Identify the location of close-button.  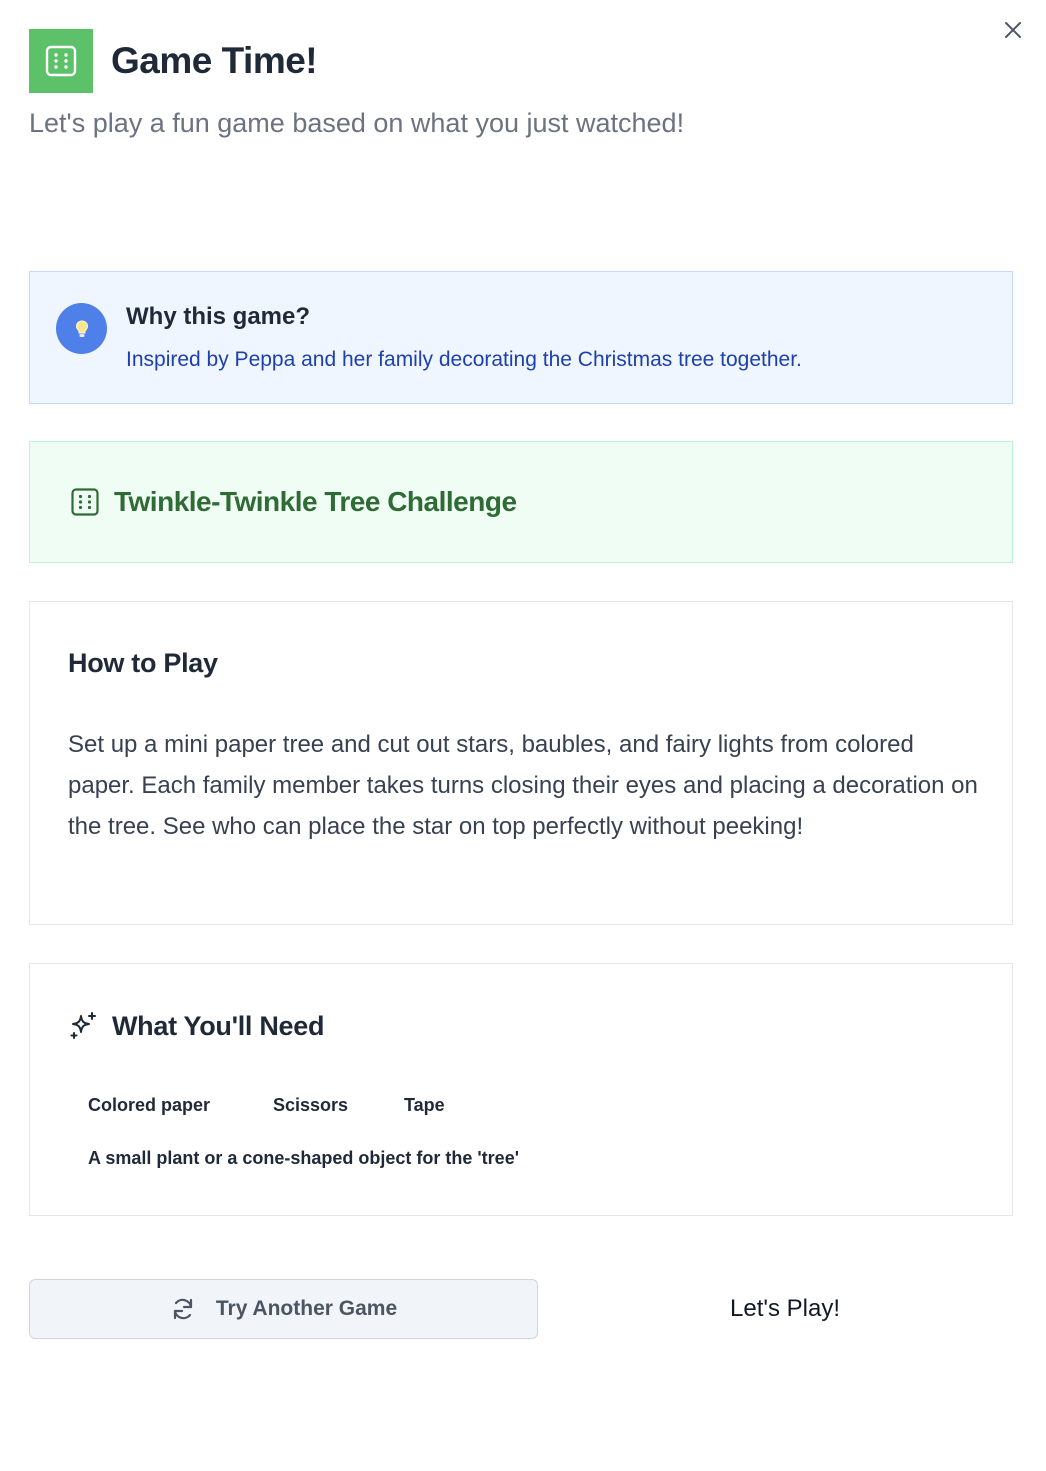
(1013, 30).